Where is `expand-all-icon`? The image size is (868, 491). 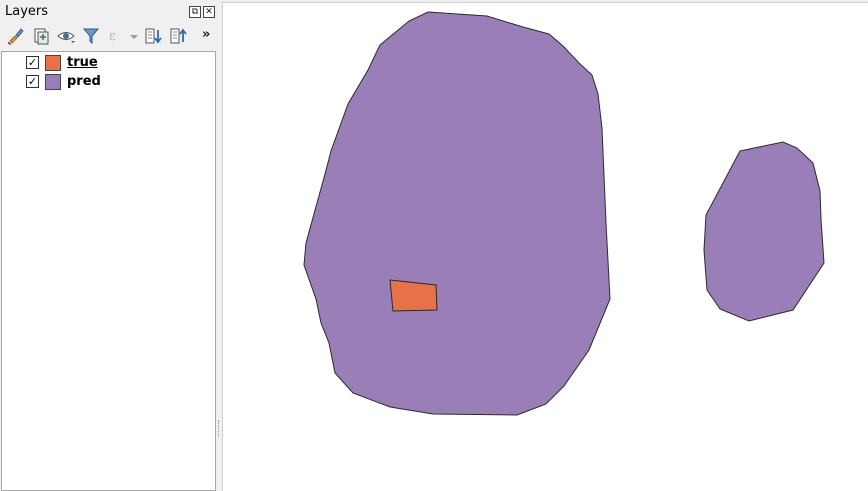 expand-all-icon is located at coordinates (153, 36).